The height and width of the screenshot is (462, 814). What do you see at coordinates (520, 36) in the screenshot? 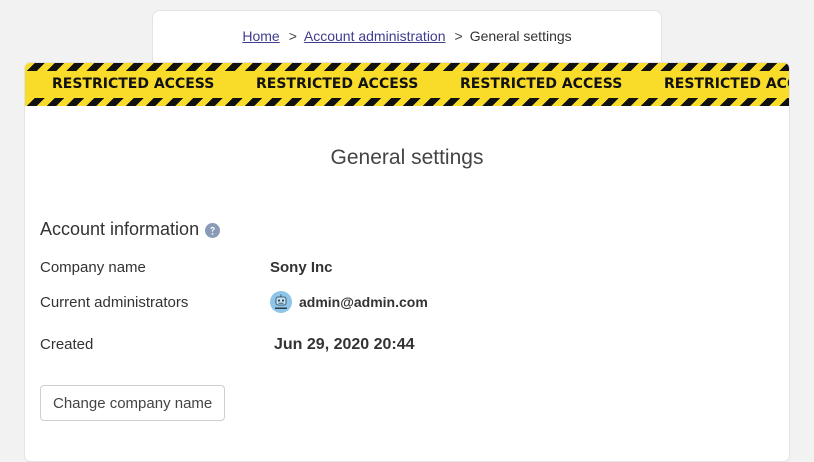
I see `breadcrumb-current: General settings` at bounding box center [520, 36].